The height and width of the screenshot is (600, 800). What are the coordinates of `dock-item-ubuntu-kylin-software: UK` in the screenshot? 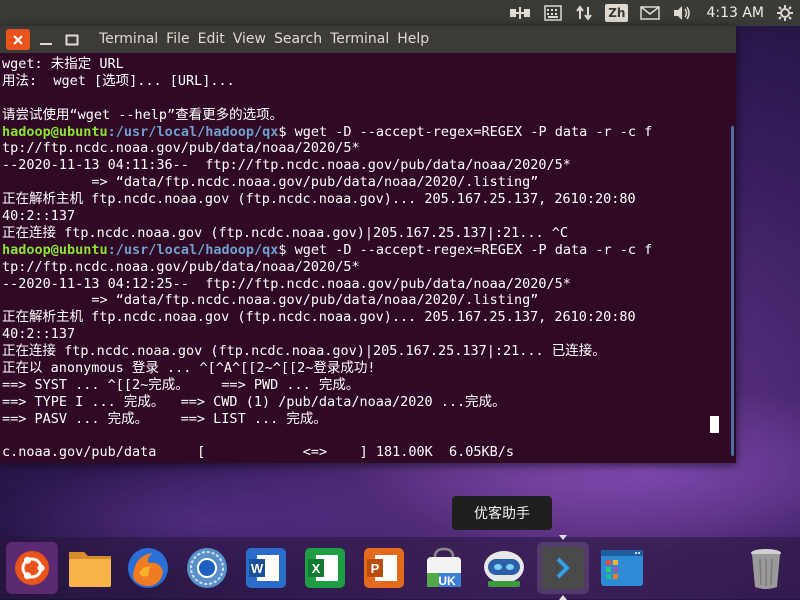 It's located at (444, 568).